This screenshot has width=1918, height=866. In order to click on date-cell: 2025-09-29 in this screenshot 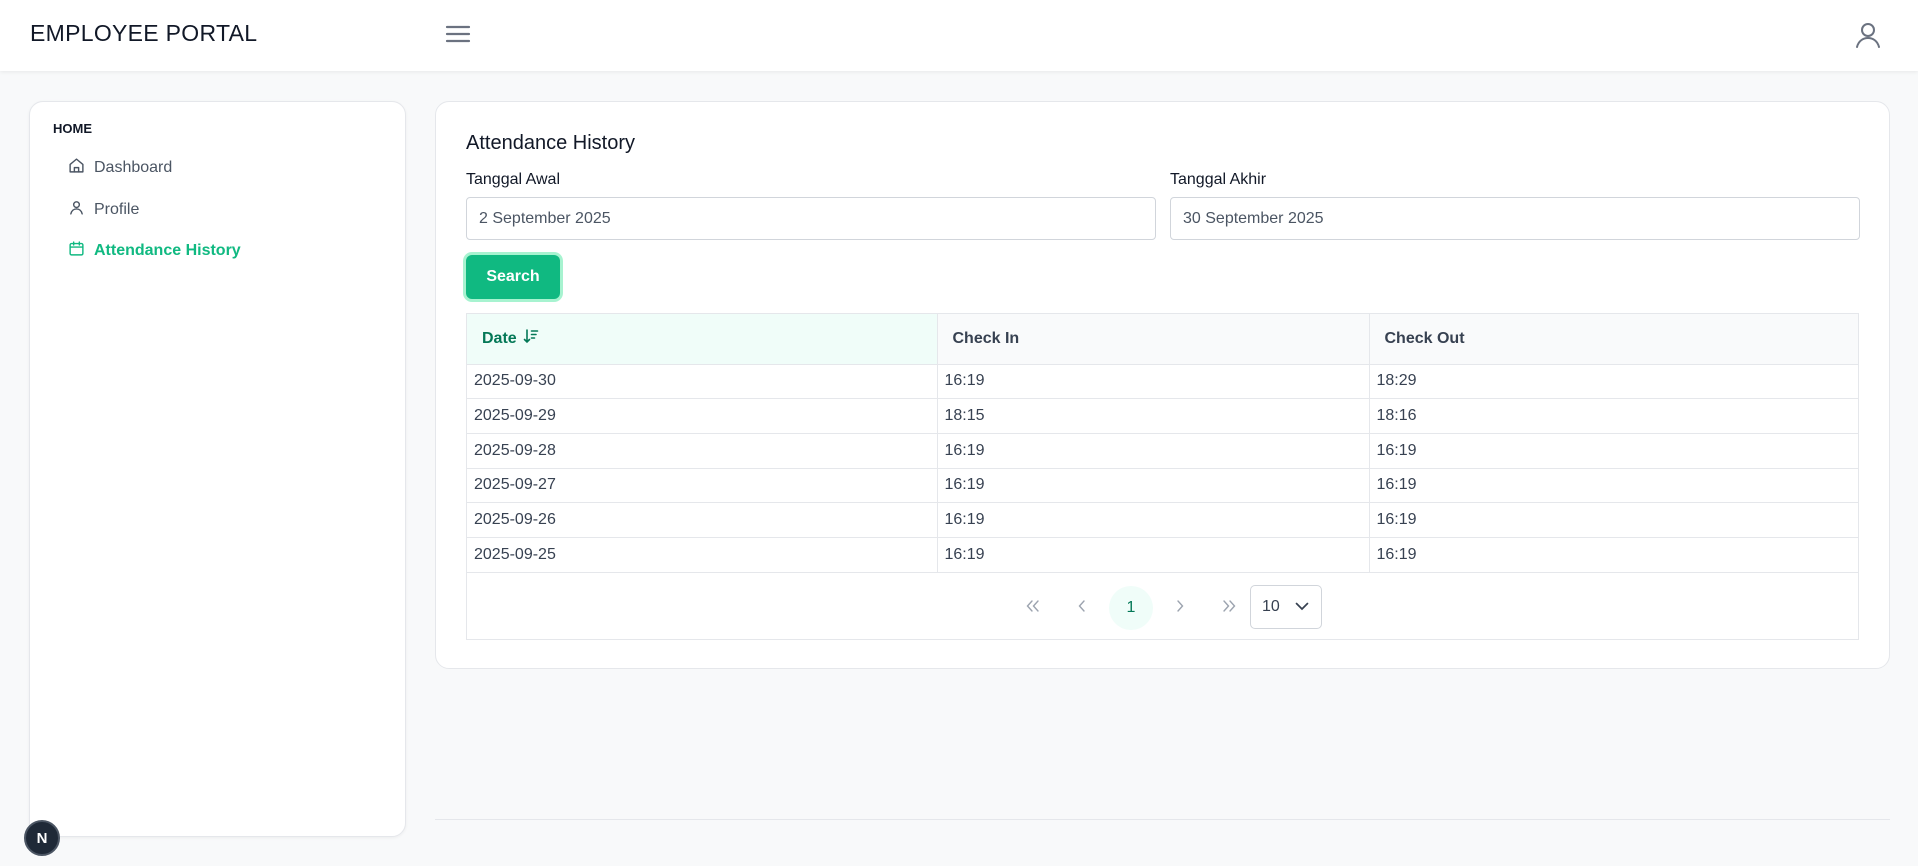, I will do `click(702, 416)`.